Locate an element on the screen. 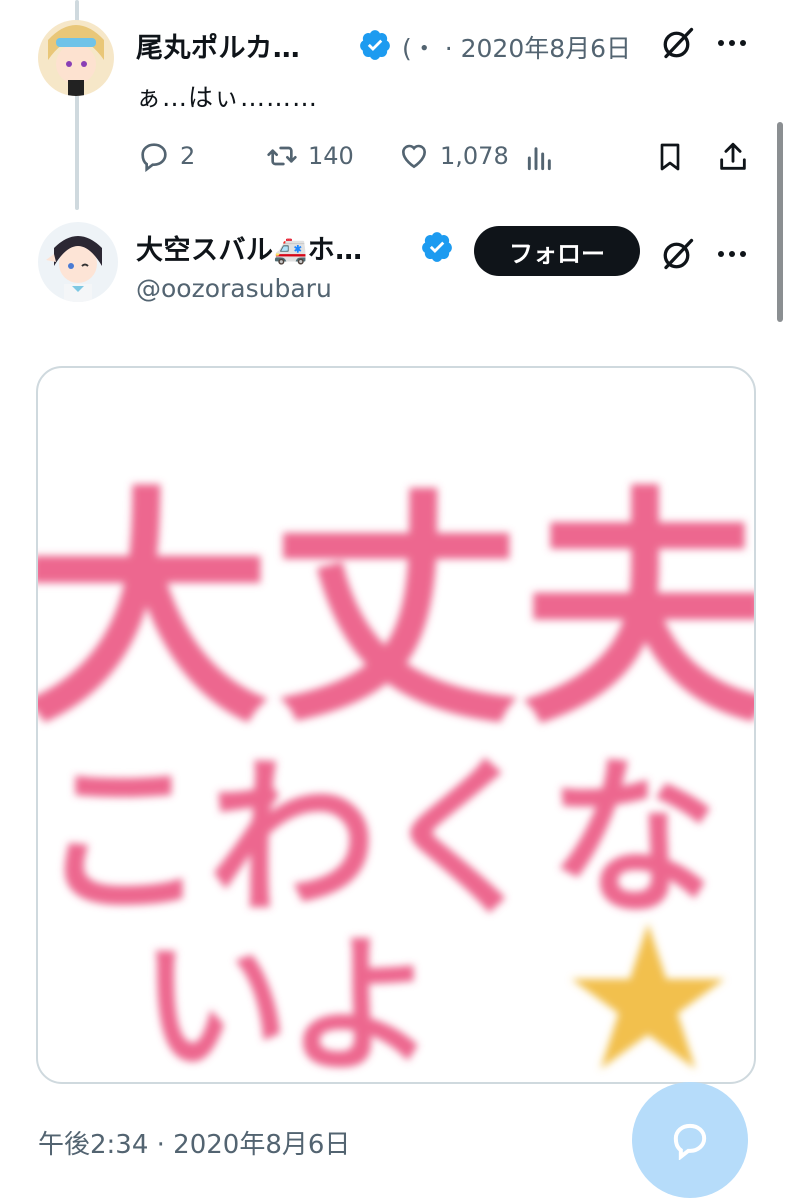 The height and width of the screenshot is (1199, 790). reply-compose-button is located at coordinates (690, 1140).